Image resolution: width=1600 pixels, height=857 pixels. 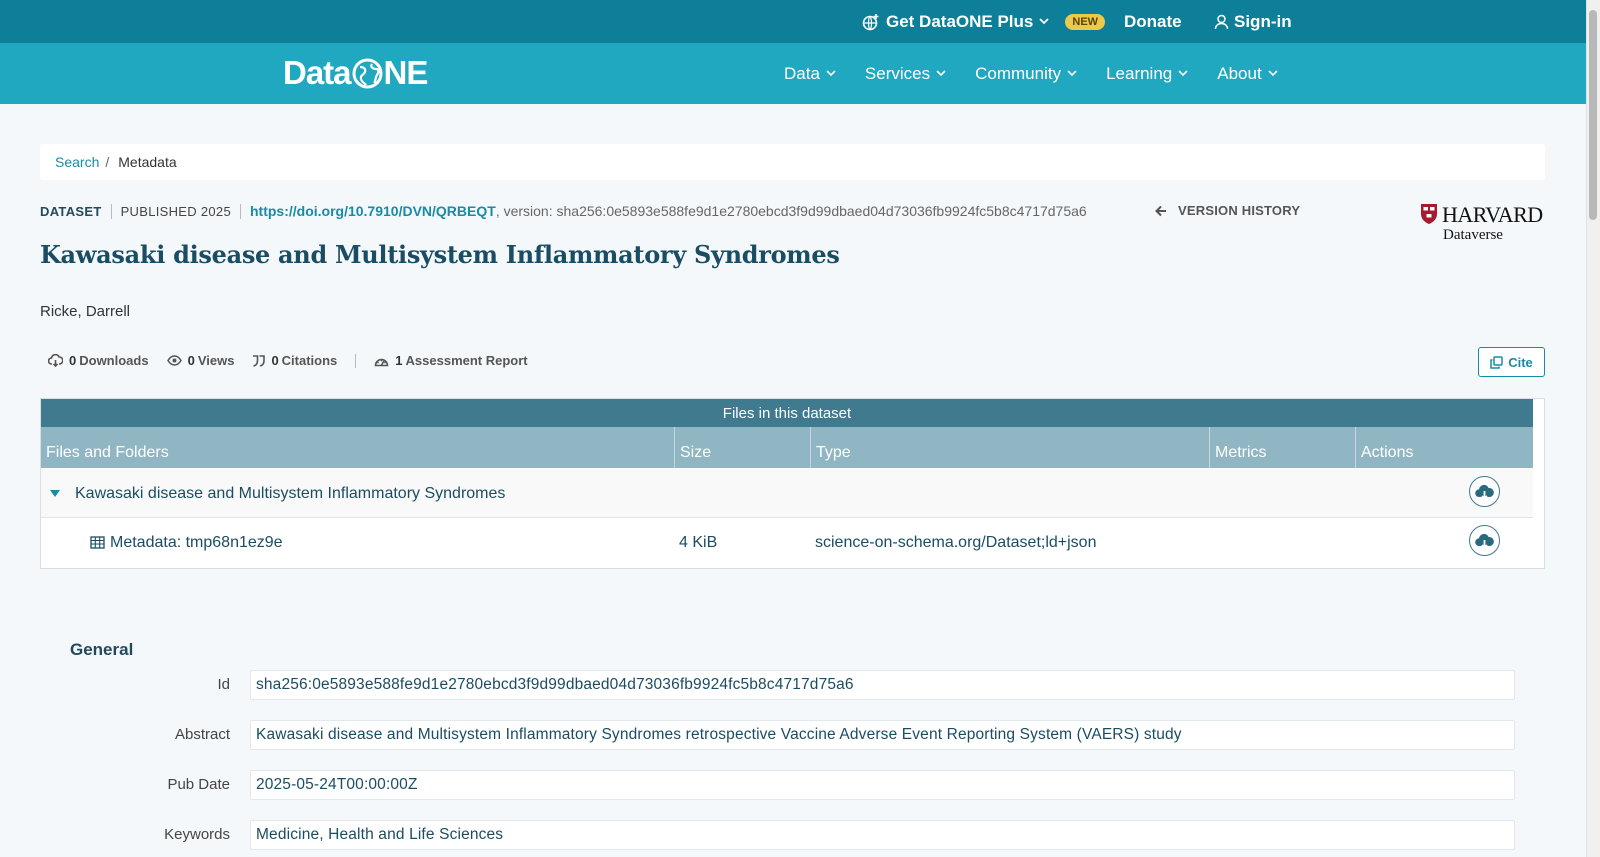 I want to click on nav-services-label: Services, so click(x=897, y=73).